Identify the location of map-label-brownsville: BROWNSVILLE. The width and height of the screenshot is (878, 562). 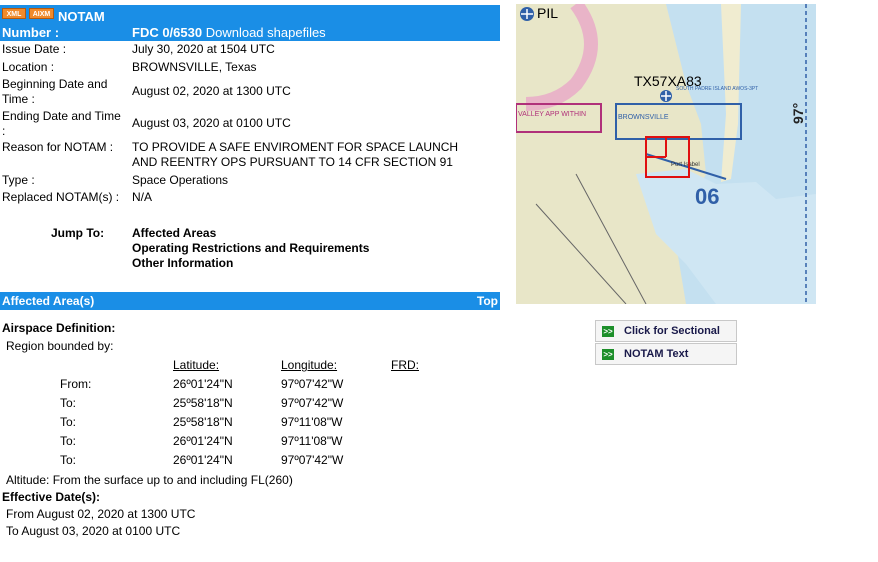
(643, 117).